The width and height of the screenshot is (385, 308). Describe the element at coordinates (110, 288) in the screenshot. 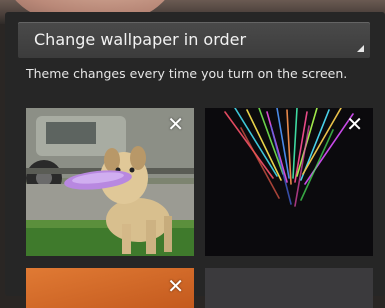

I see `wallpaper-thumbnail-3: ✕` at that location.